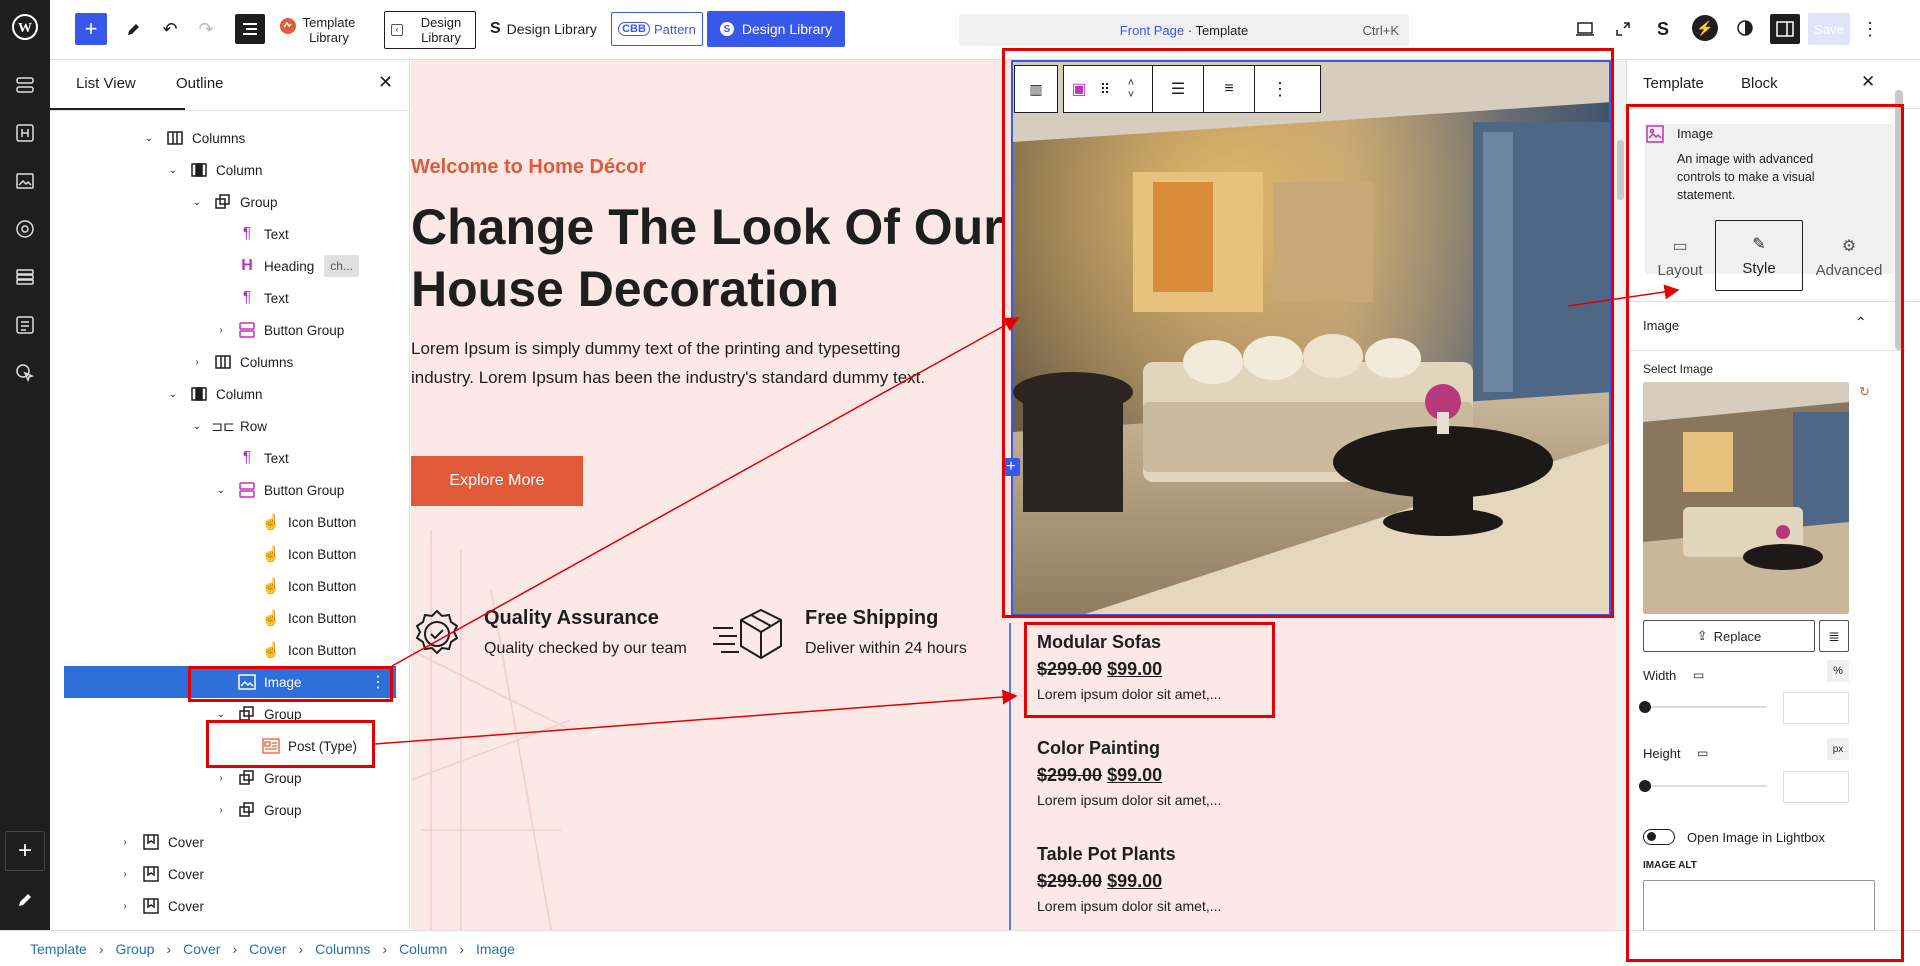  What do you see at coordinates (1070, 881) in the screenshot?
I see `product-old-price: $299.00` at bounding box center [1070, 881].